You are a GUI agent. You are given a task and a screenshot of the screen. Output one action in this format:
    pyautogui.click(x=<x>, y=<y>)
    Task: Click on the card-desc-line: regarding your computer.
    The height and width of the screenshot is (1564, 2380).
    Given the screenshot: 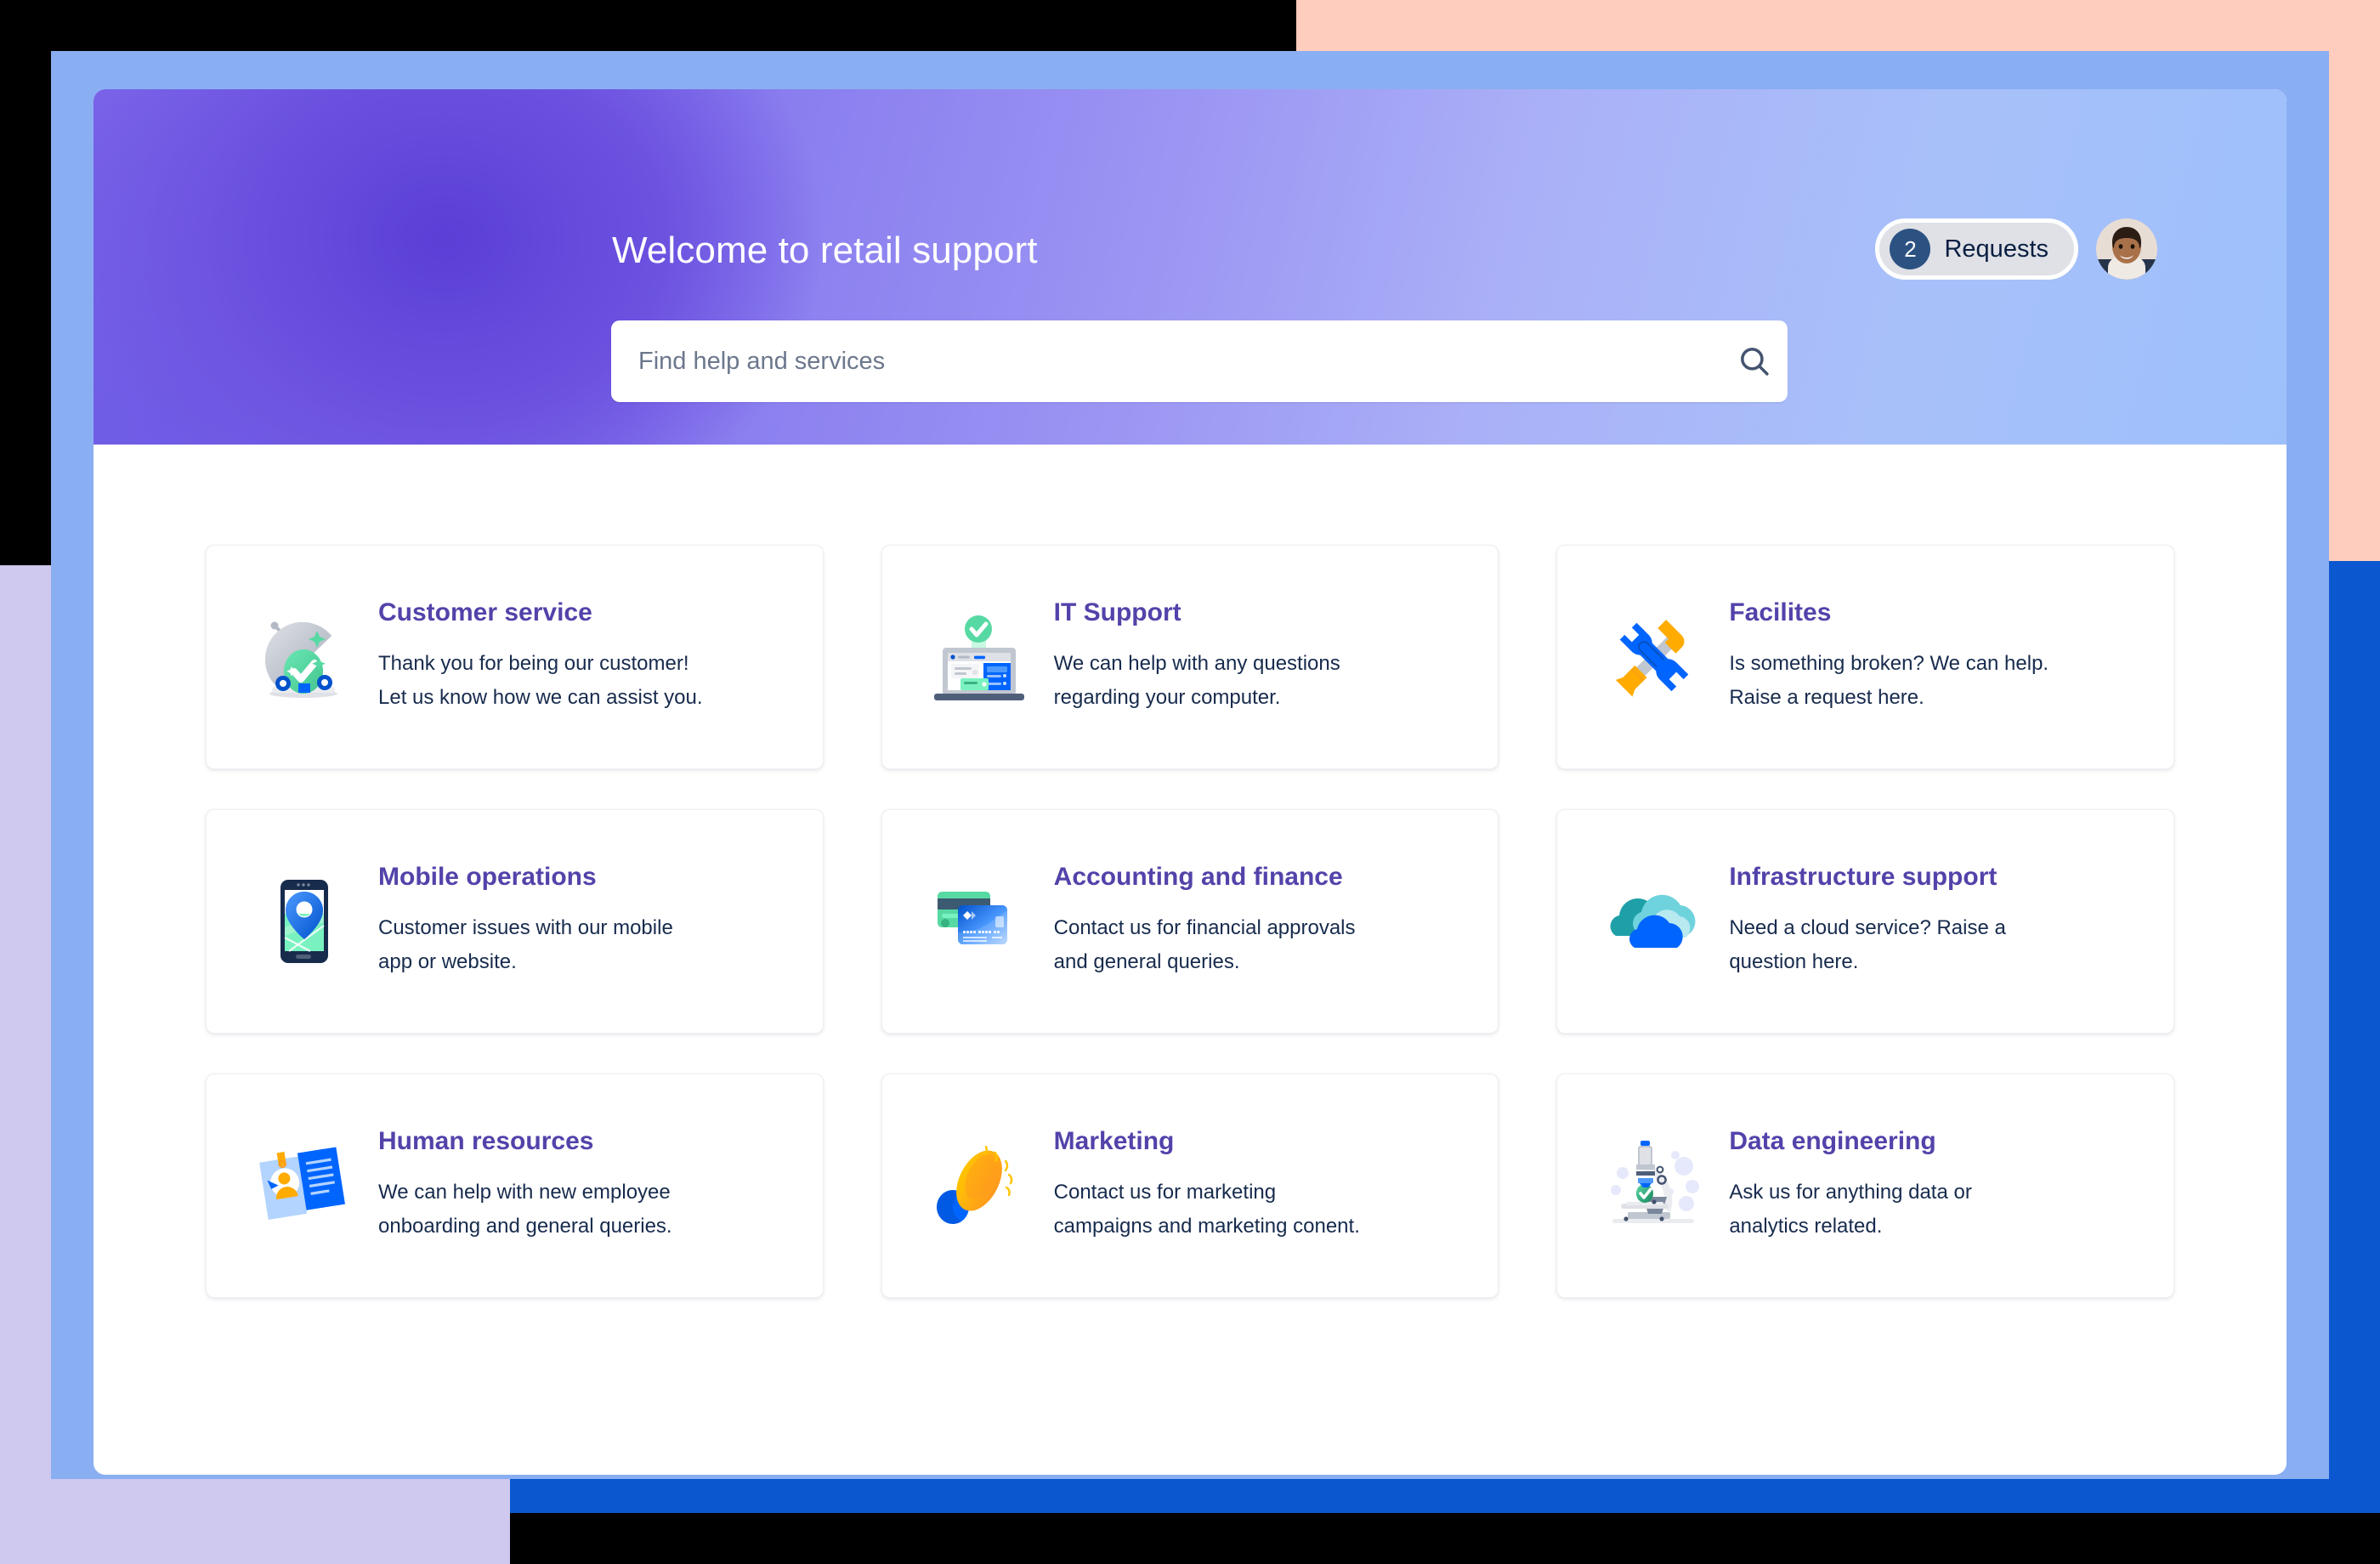 What is the action you would take?
    pyautogui.click(x=1167, y=698)
    